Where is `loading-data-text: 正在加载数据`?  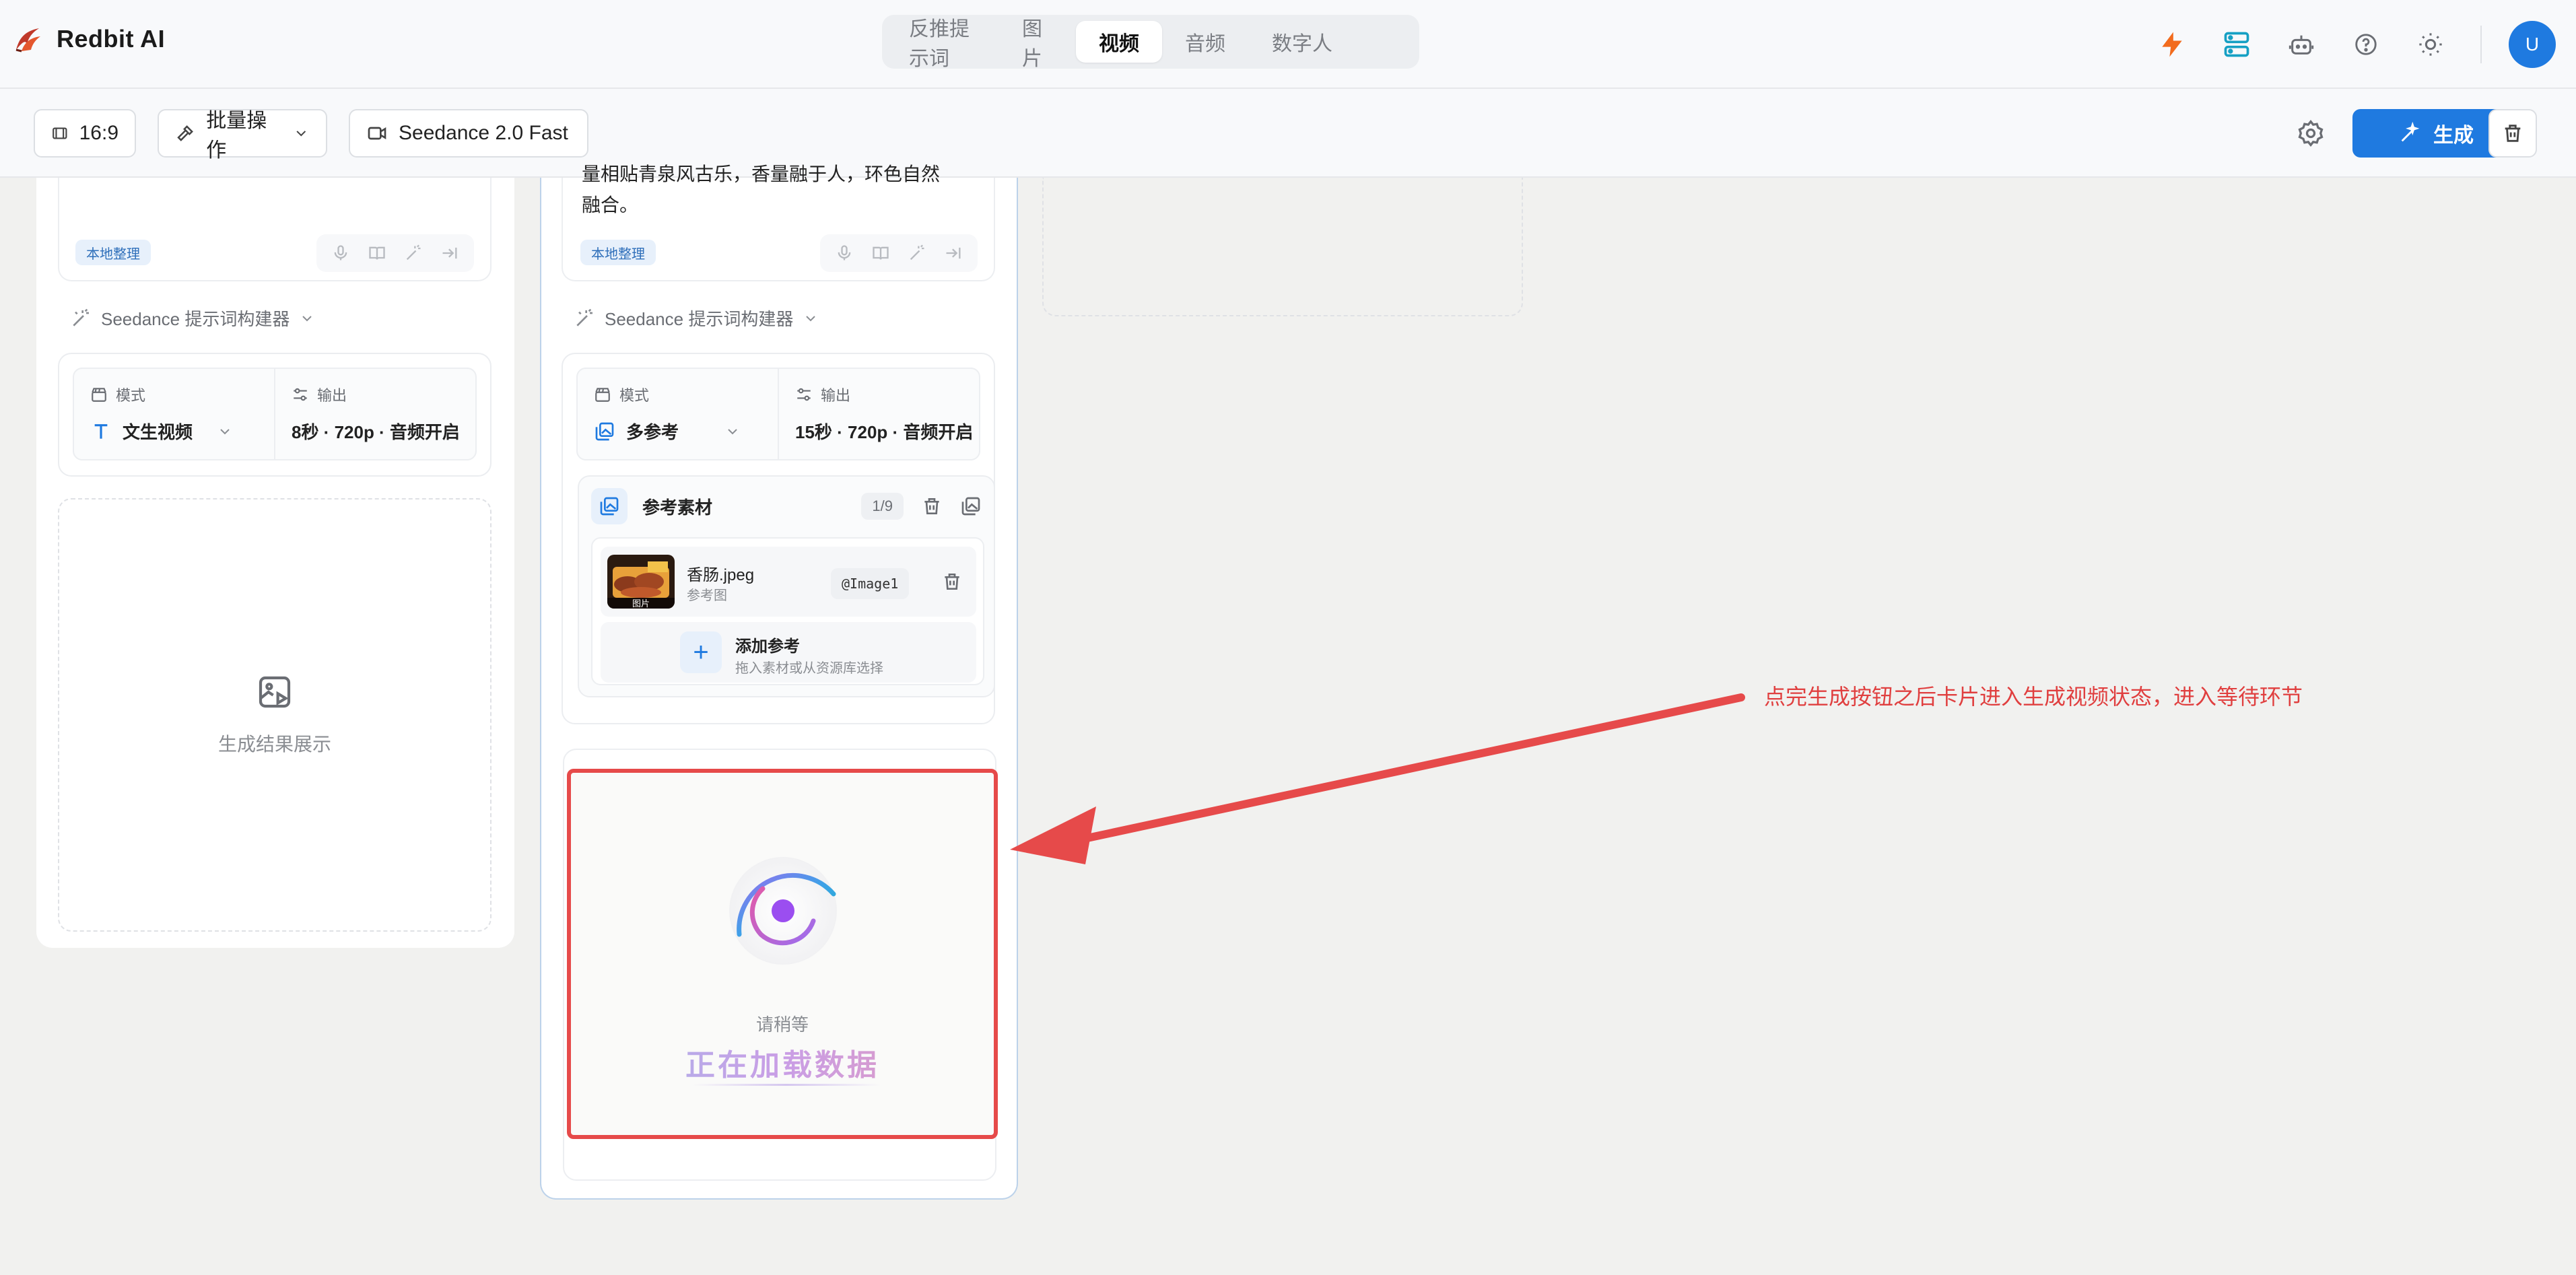
loading-data-text: 正在加载数据 is located at coordinates (782, 1063).